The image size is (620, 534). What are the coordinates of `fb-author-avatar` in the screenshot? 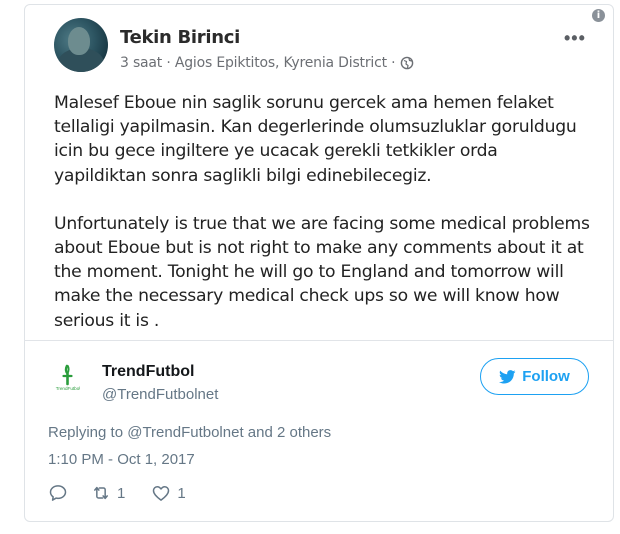 It's located at (81, 45).